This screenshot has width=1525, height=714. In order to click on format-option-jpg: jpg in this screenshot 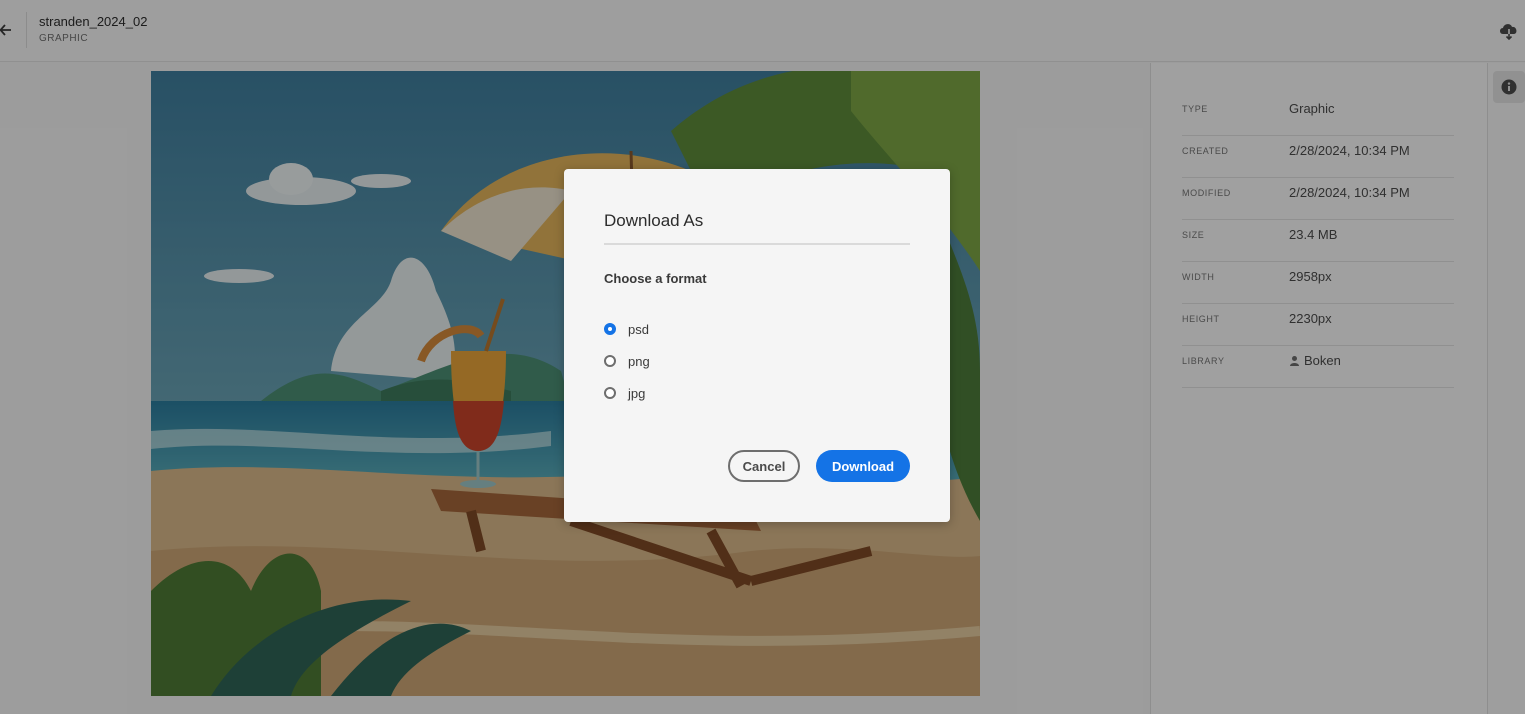, I will do `click(664, 395)`.